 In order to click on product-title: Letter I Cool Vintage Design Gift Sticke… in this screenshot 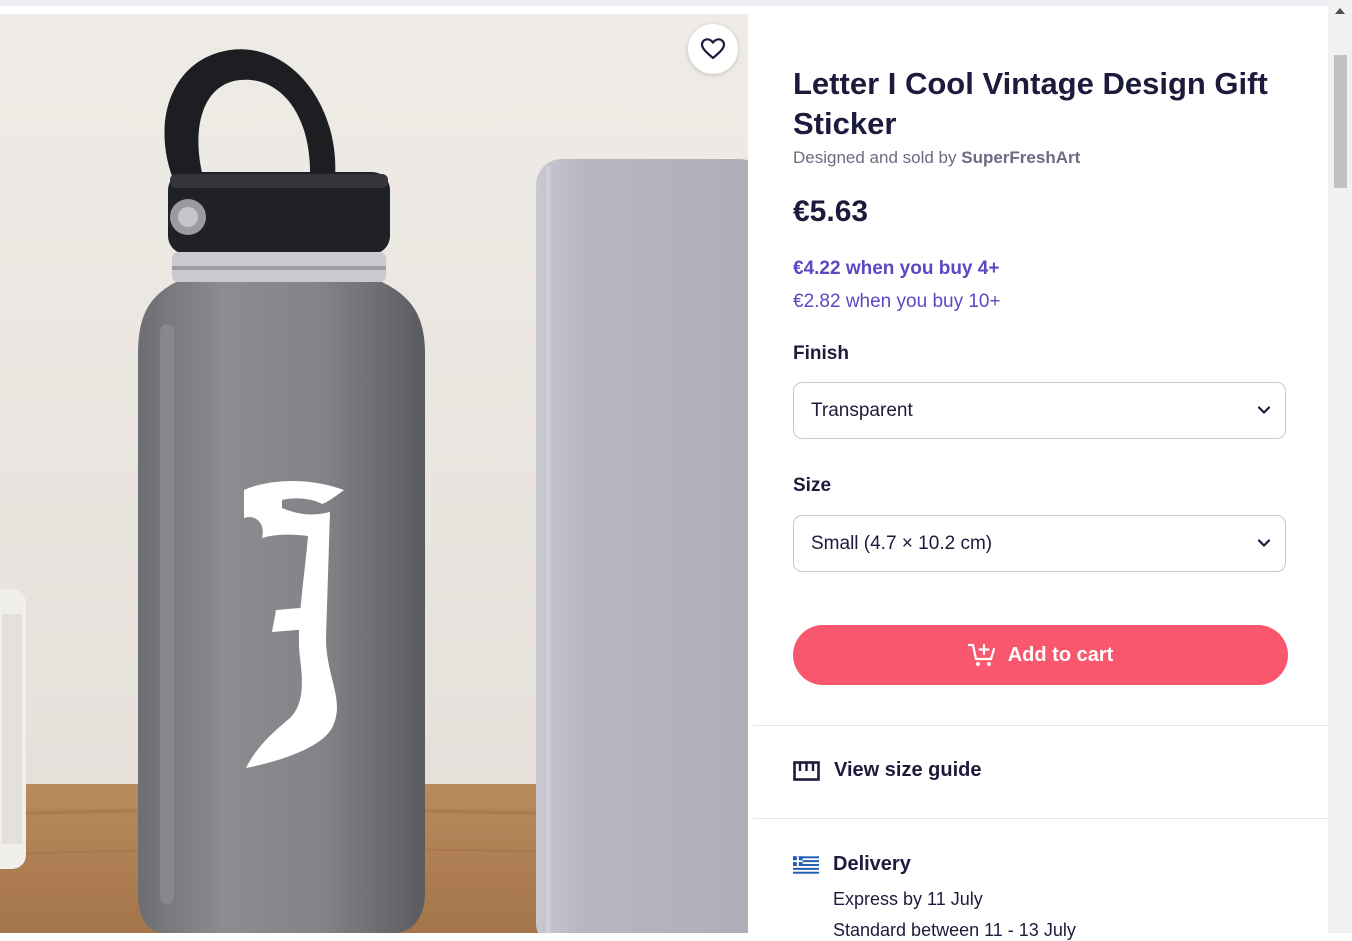, I will do `click(1030, 103)`.